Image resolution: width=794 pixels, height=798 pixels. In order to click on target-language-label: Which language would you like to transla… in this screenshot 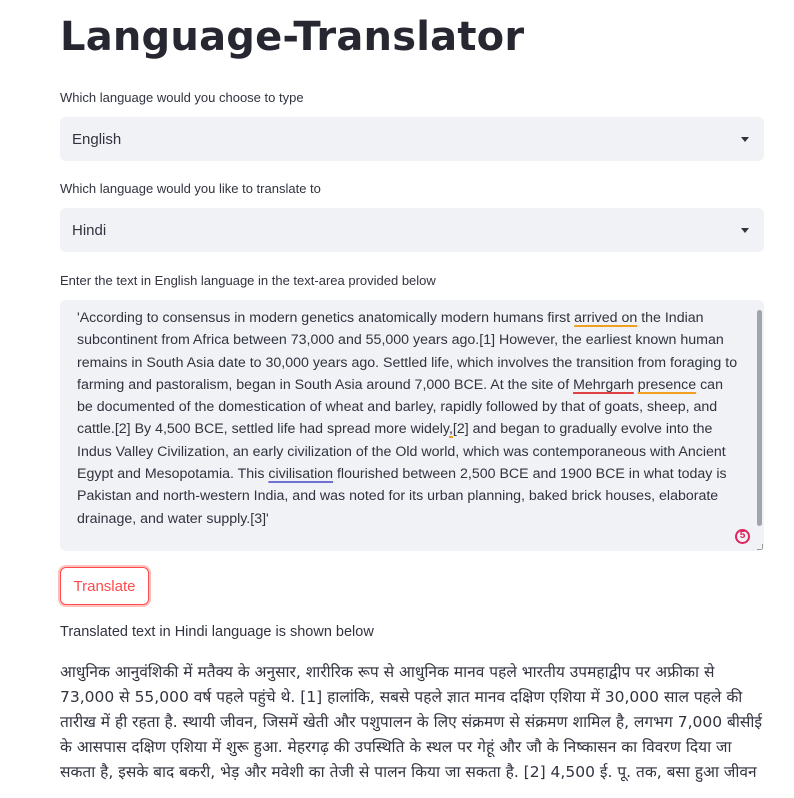, I will do `click(190, 188)`.